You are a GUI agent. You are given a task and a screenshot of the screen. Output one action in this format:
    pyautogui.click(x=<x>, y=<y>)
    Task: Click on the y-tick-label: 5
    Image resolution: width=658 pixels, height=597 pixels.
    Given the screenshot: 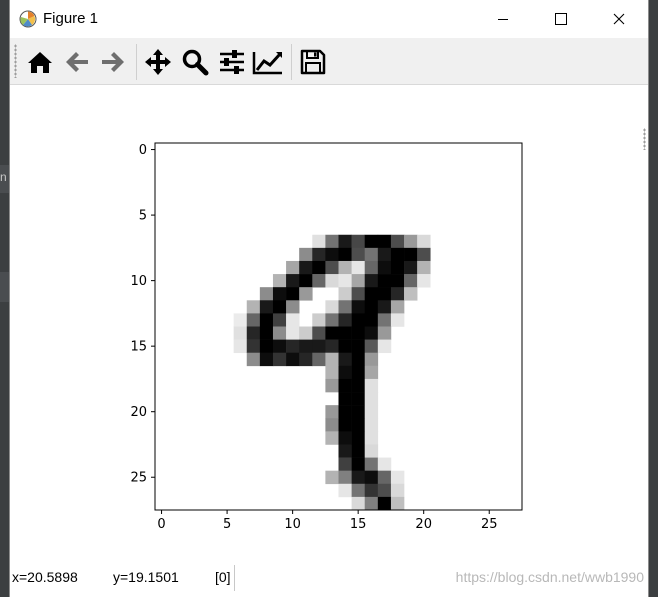 What is the action you would take?
    pyautogui.click(x=143, y=216)
    